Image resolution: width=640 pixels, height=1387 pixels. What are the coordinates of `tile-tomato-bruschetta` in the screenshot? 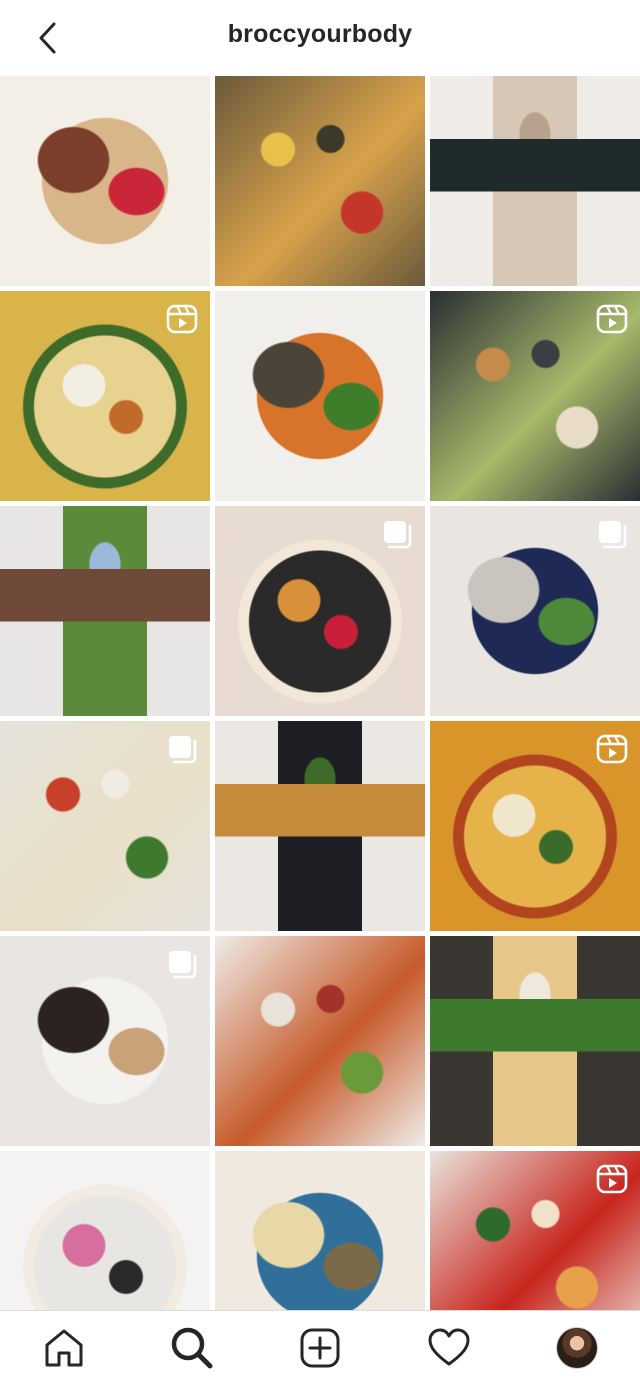 It's located at (535, 1230).